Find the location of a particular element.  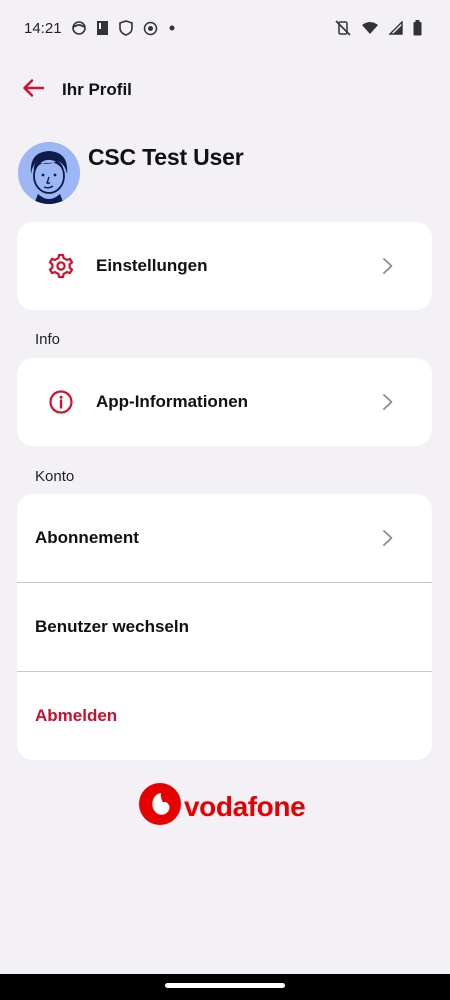

status-left: 14:21 is located at coordinates (100, 28).